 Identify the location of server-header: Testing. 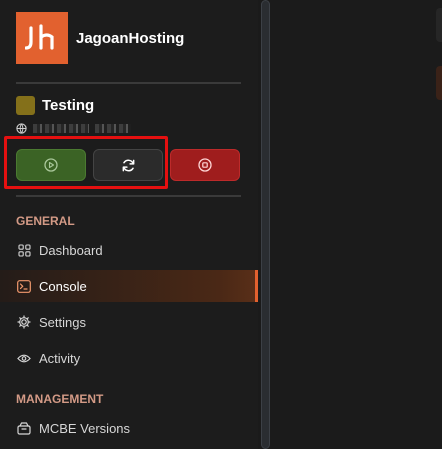
(55, 105).